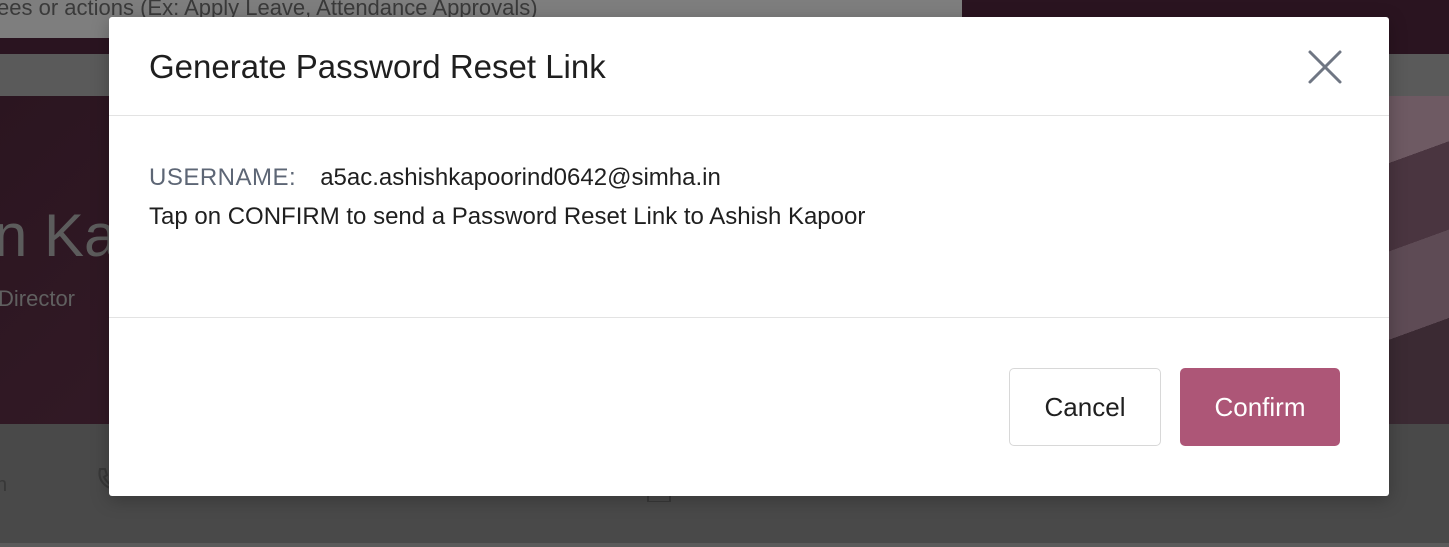 Image resolution: width=1449 pixels, height=547 pixels. I want to click on cancel-button: Cancel, so click(1085, 407).